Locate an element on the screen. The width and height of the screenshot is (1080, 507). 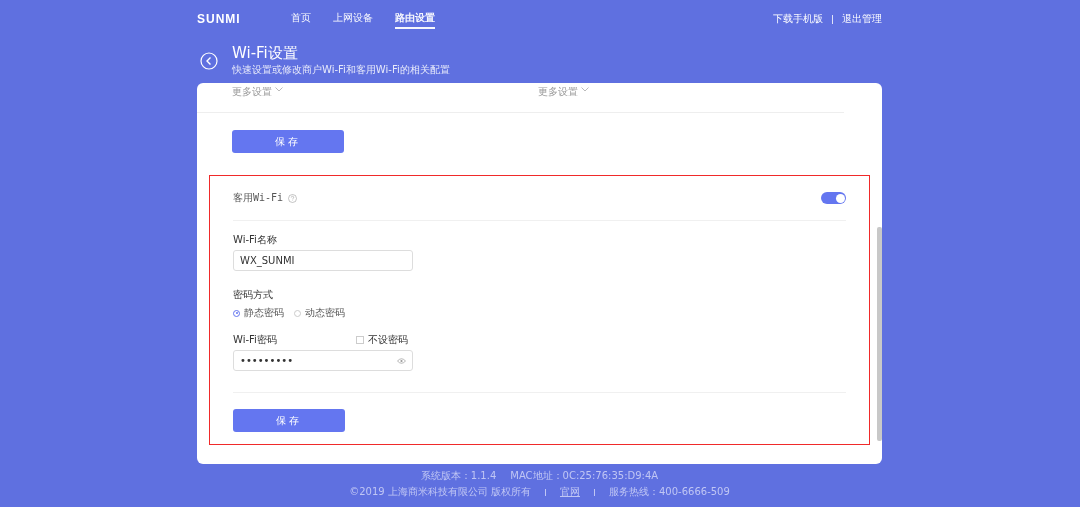
field-label: 密码方式 is located at coordinates (253, 294).